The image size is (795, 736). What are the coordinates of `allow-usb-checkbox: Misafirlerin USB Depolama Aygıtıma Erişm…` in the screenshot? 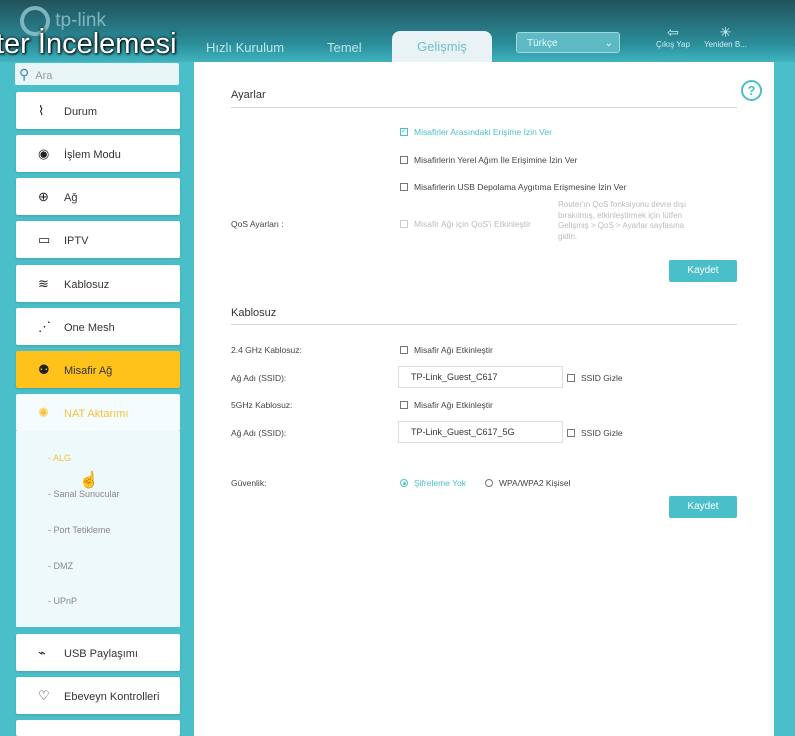 It's located at (513, 187).